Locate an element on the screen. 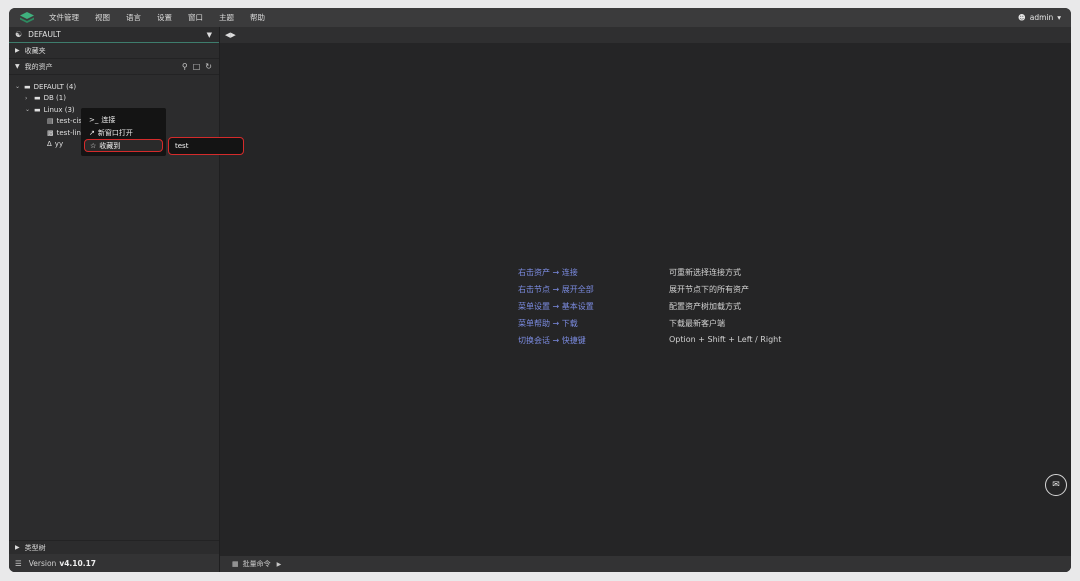  menu-theme: 主题 is located at coordinates (226, 17).